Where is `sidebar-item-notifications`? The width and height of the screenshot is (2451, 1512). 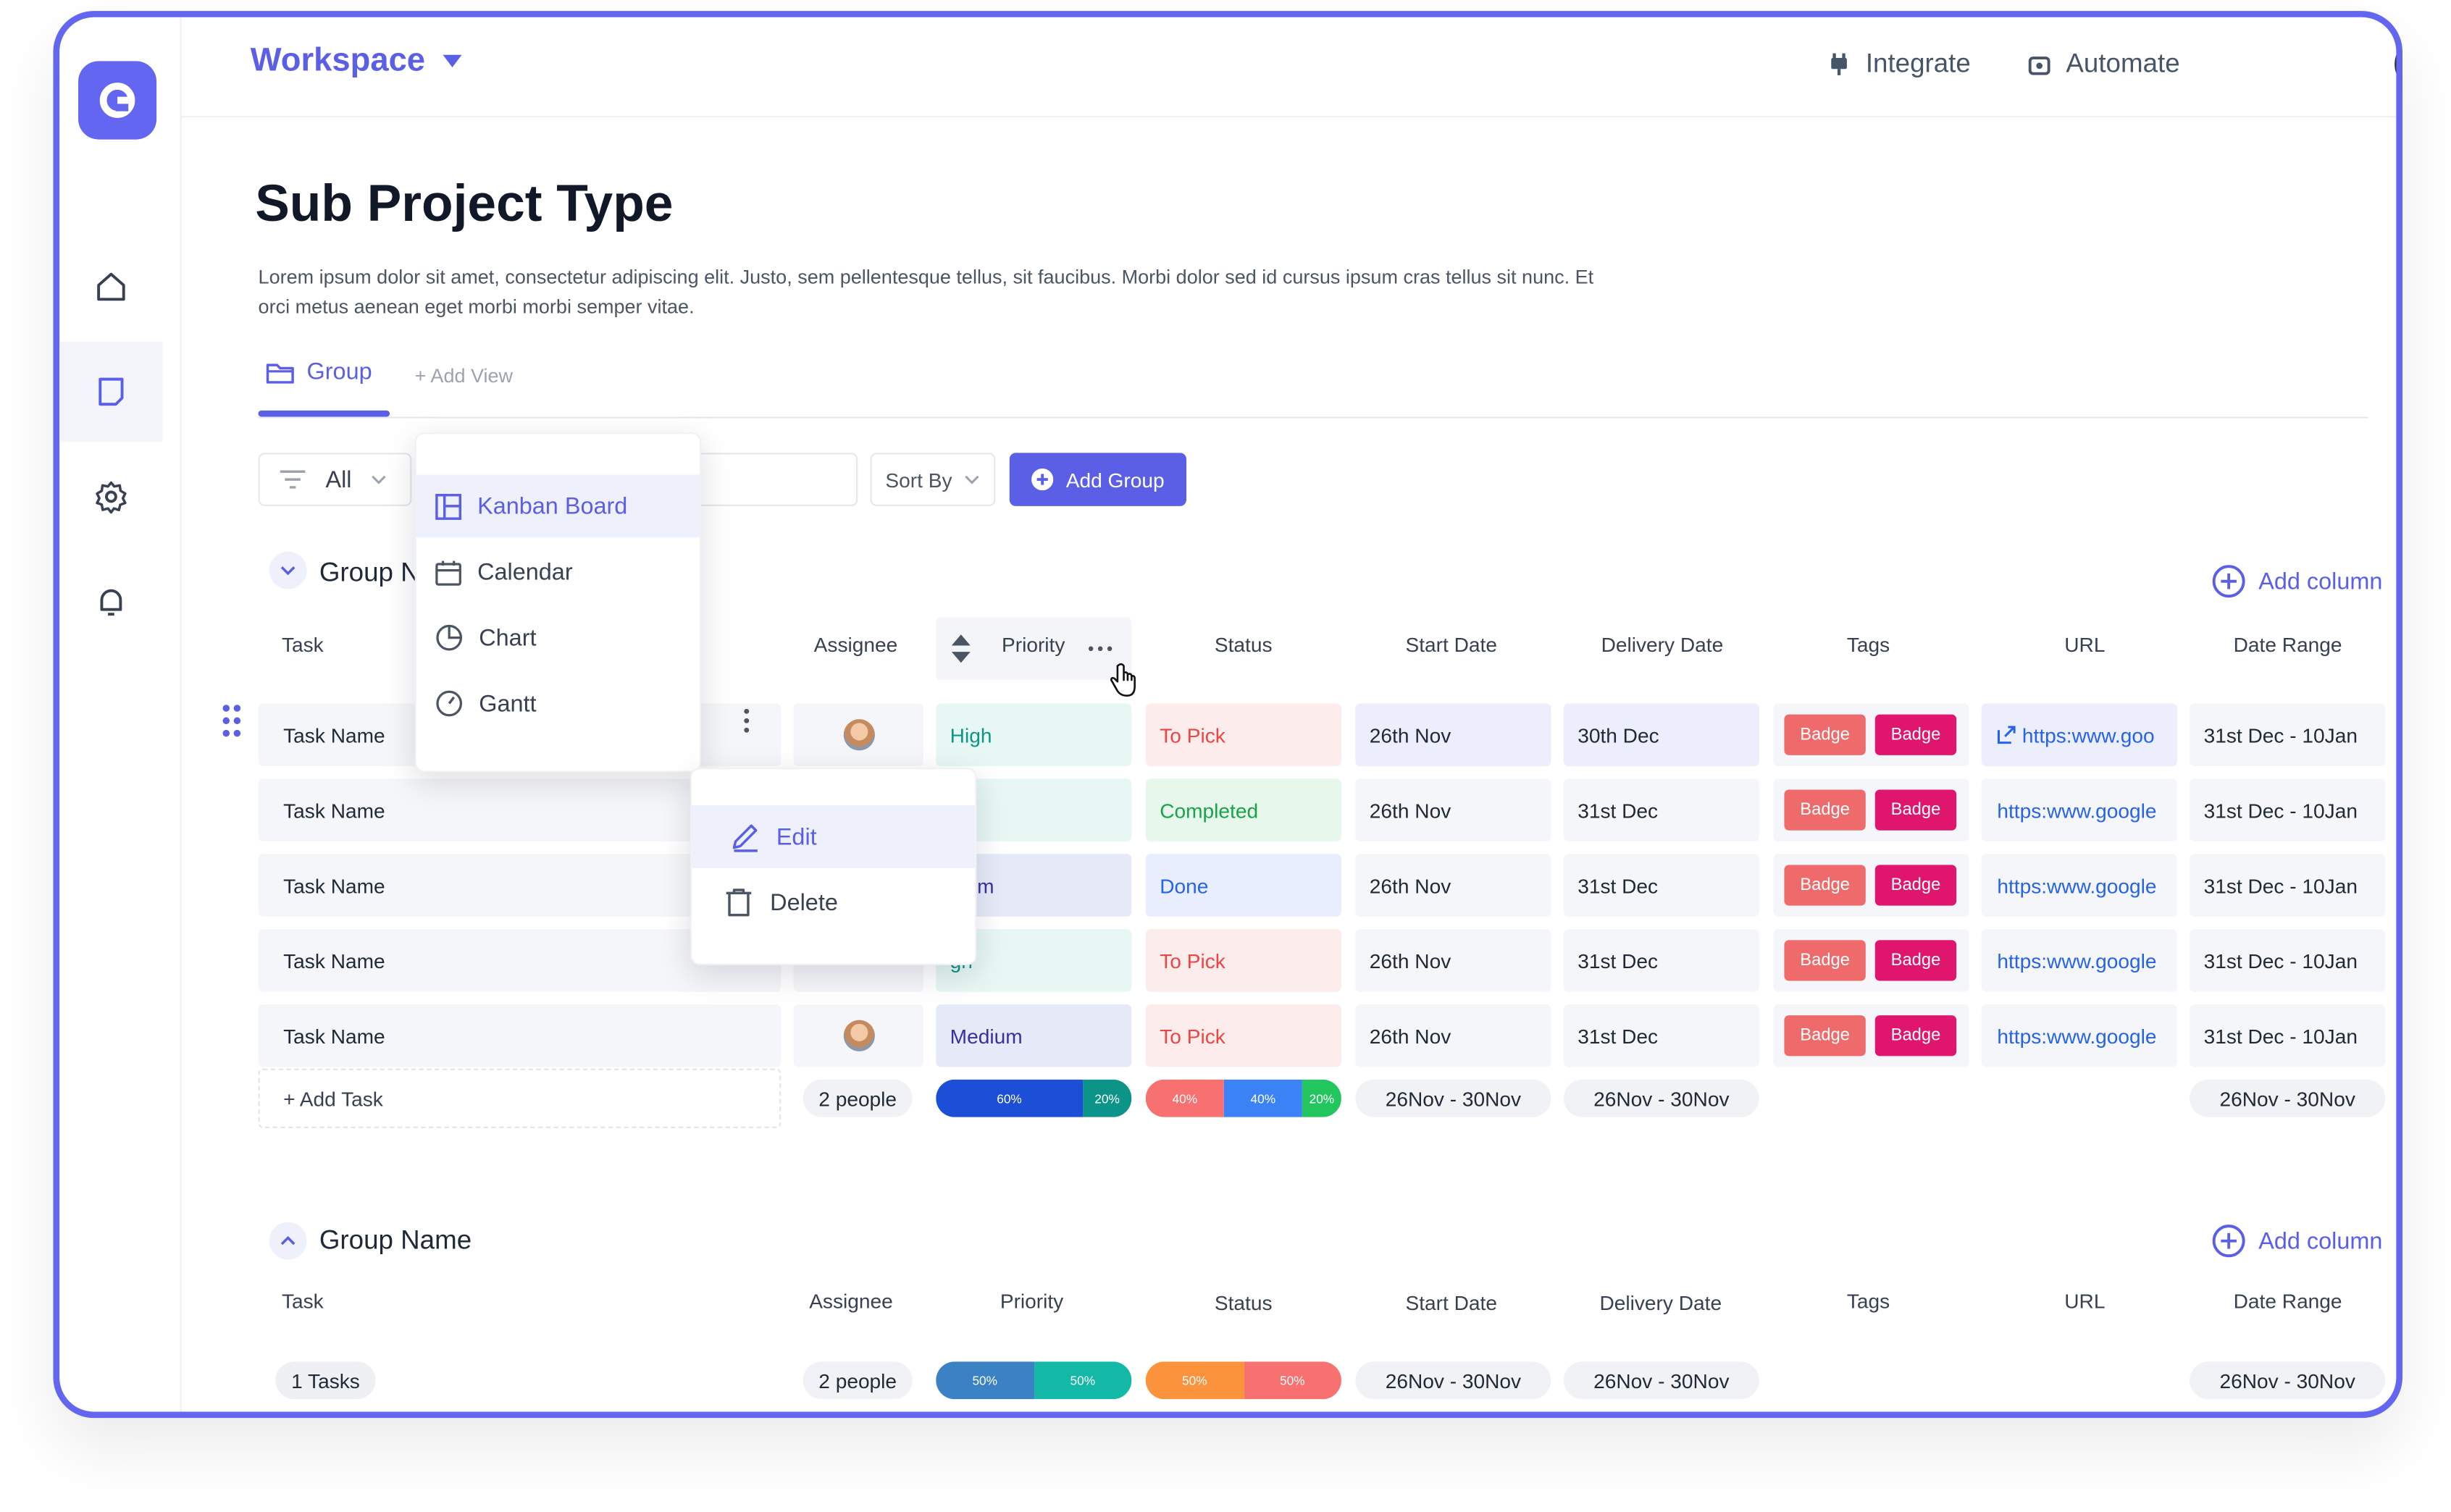 sidebar-item-notifications is located at coordinates (111, 602).